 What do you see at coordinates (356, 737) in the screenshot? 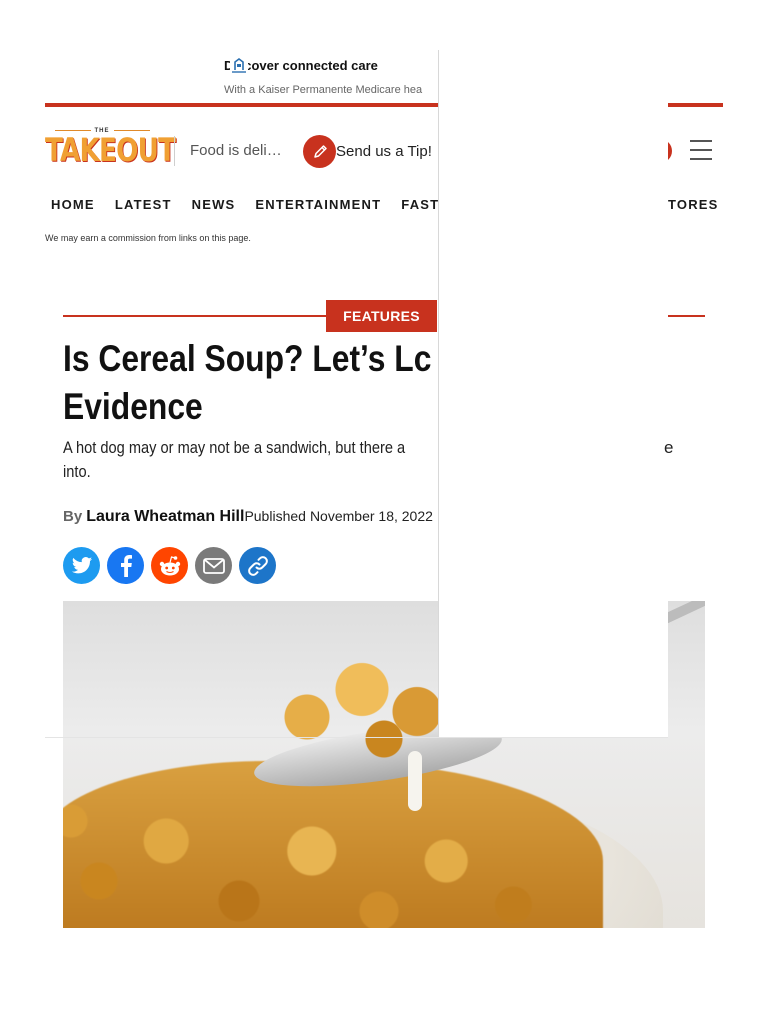
I see `overlay-bottom-edge` at bounding box center [356, 737].